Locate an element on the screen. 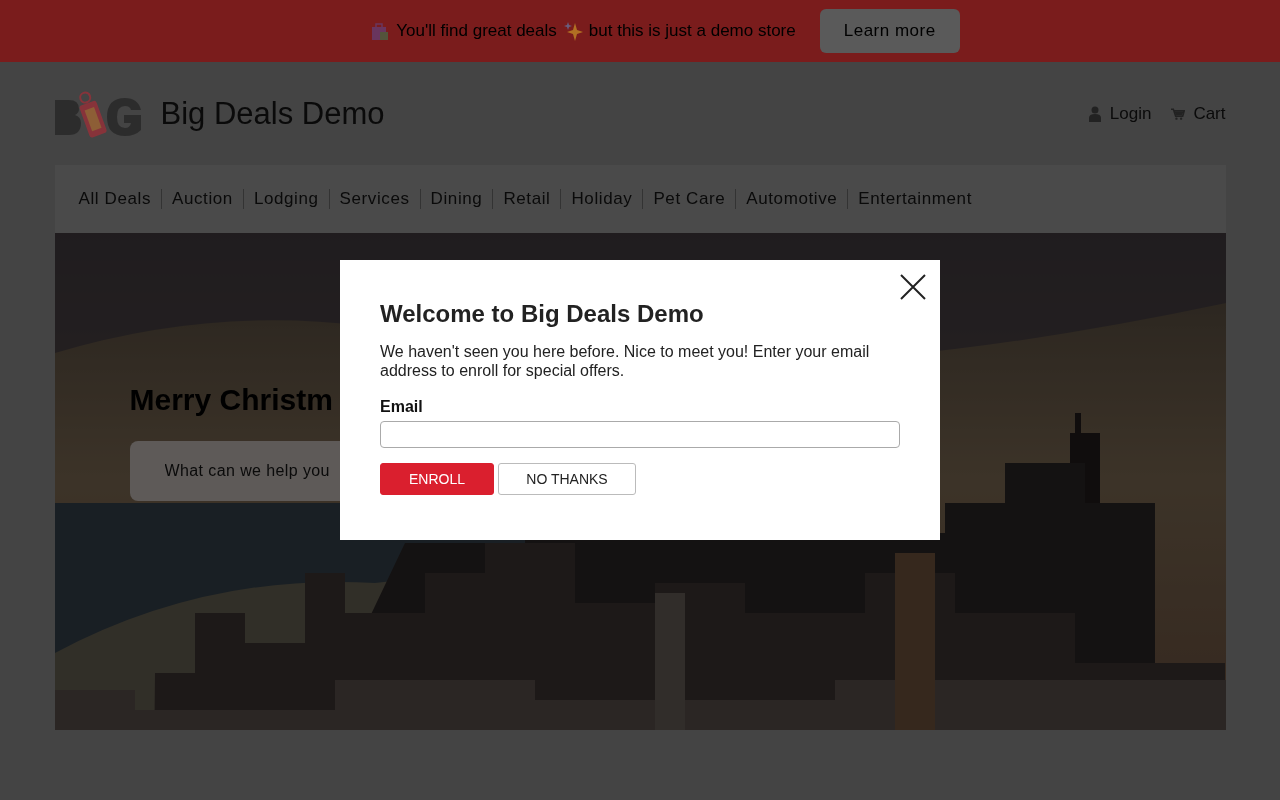  banner-text: but this is just a demo store is located at coordinates (692, 31).